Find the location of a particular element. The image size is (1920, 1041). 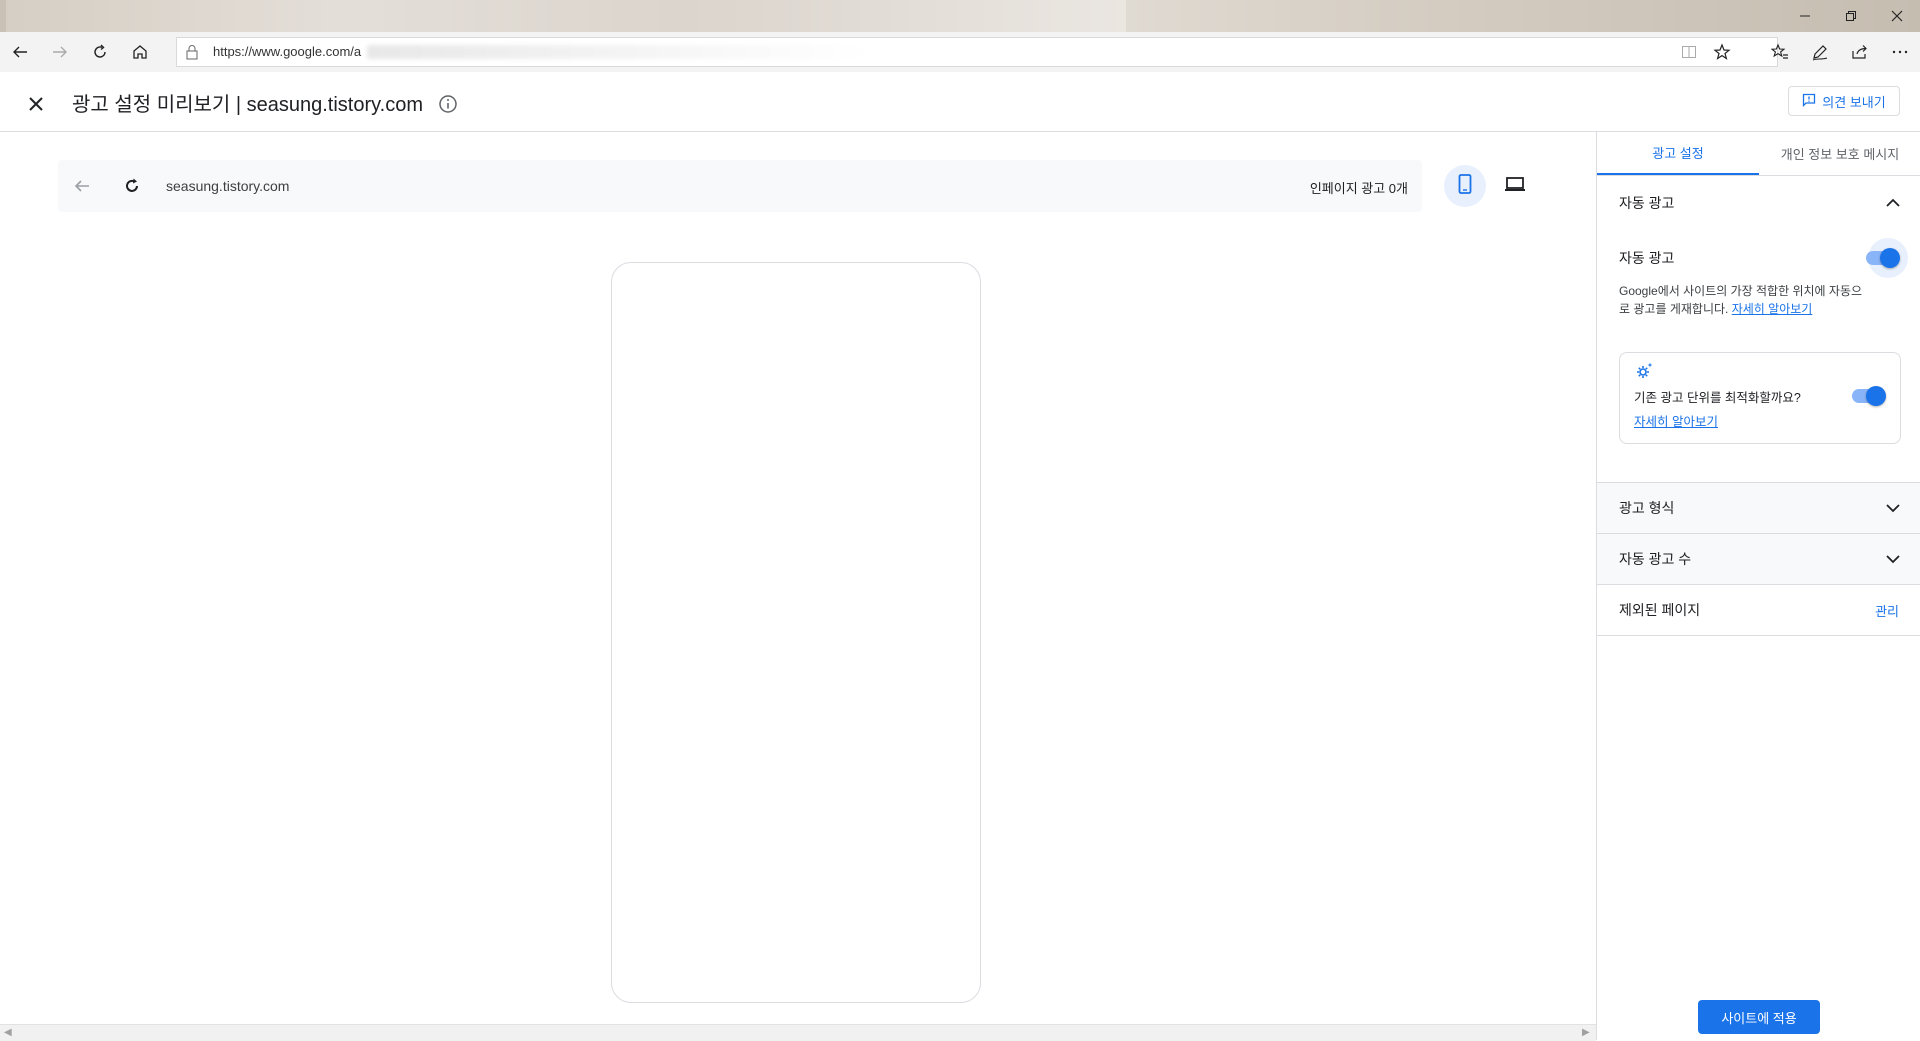

url-redacted is located at coordinates (617, 52).